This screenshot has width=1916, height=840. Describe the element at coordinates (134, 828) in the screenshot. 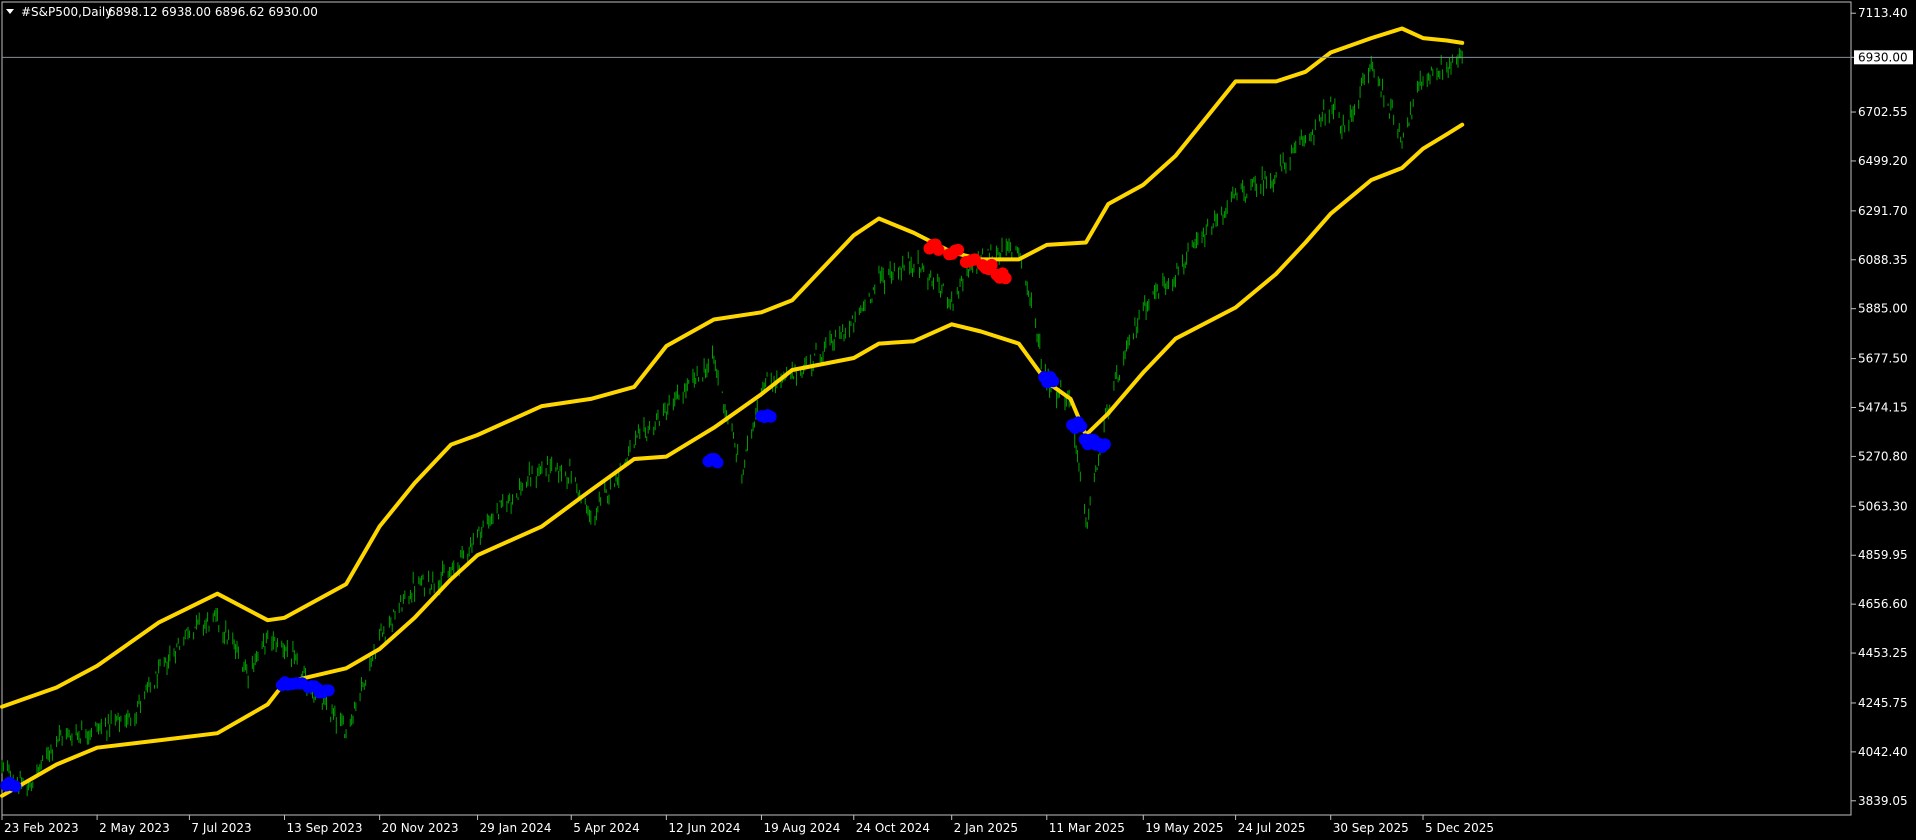

I see `x-tick-label: 2 May 2023` at that location.